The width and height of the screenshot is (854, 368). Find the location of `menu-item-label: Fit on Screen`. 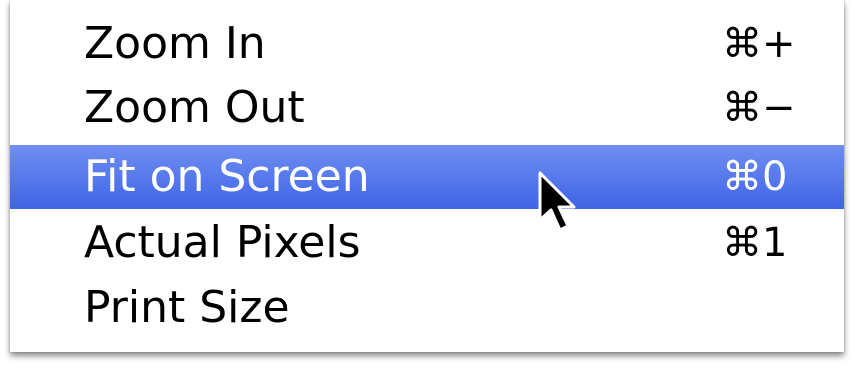

menu-item-label: Fit on Screen is located at coordinates (227, 176).